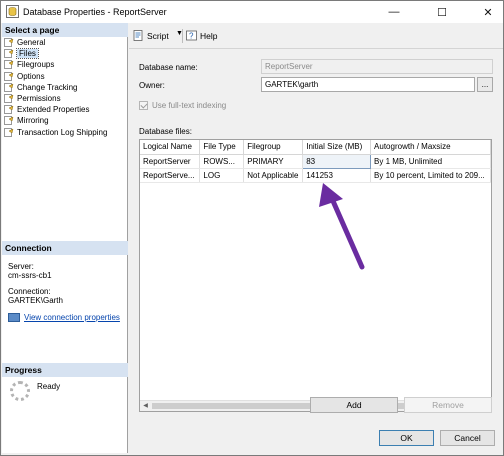 This screenshot has height=456, width=504. I want to click on server-value: cm-ssrs-cb1, so click(30, 275).